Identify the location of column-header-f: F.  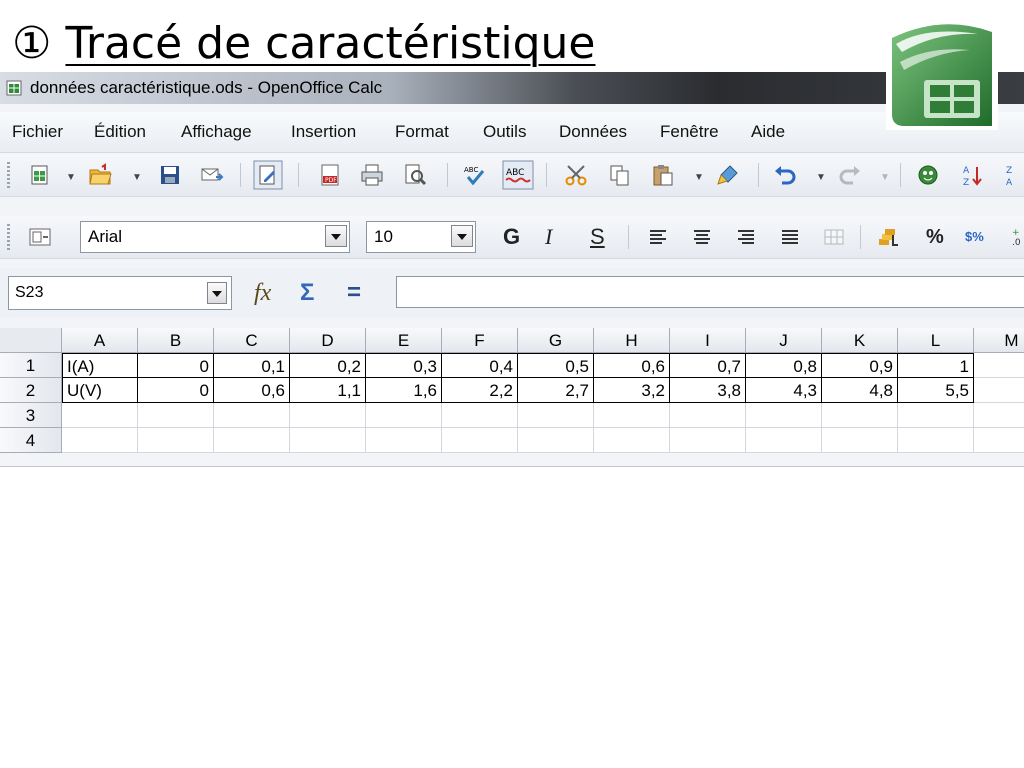
(480, 340).